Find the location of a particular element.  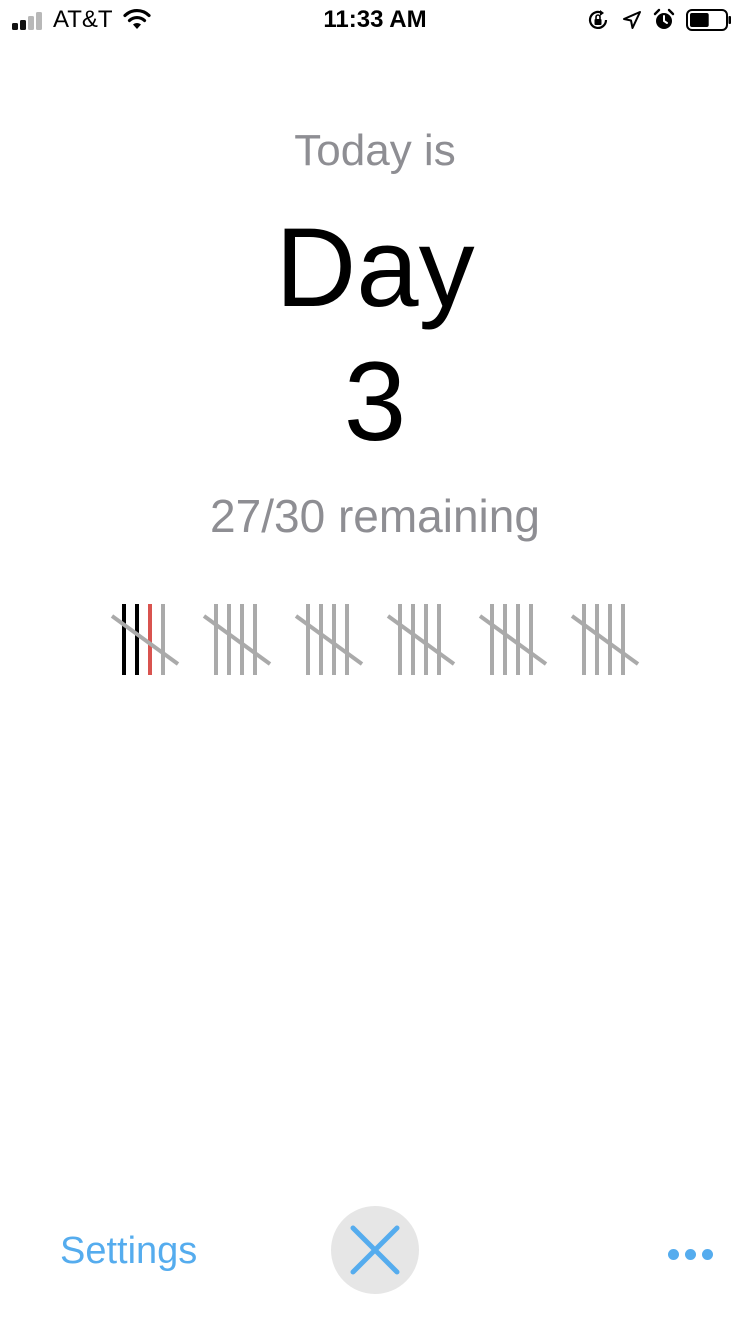

close-button is located at coordinates (375, 1250).